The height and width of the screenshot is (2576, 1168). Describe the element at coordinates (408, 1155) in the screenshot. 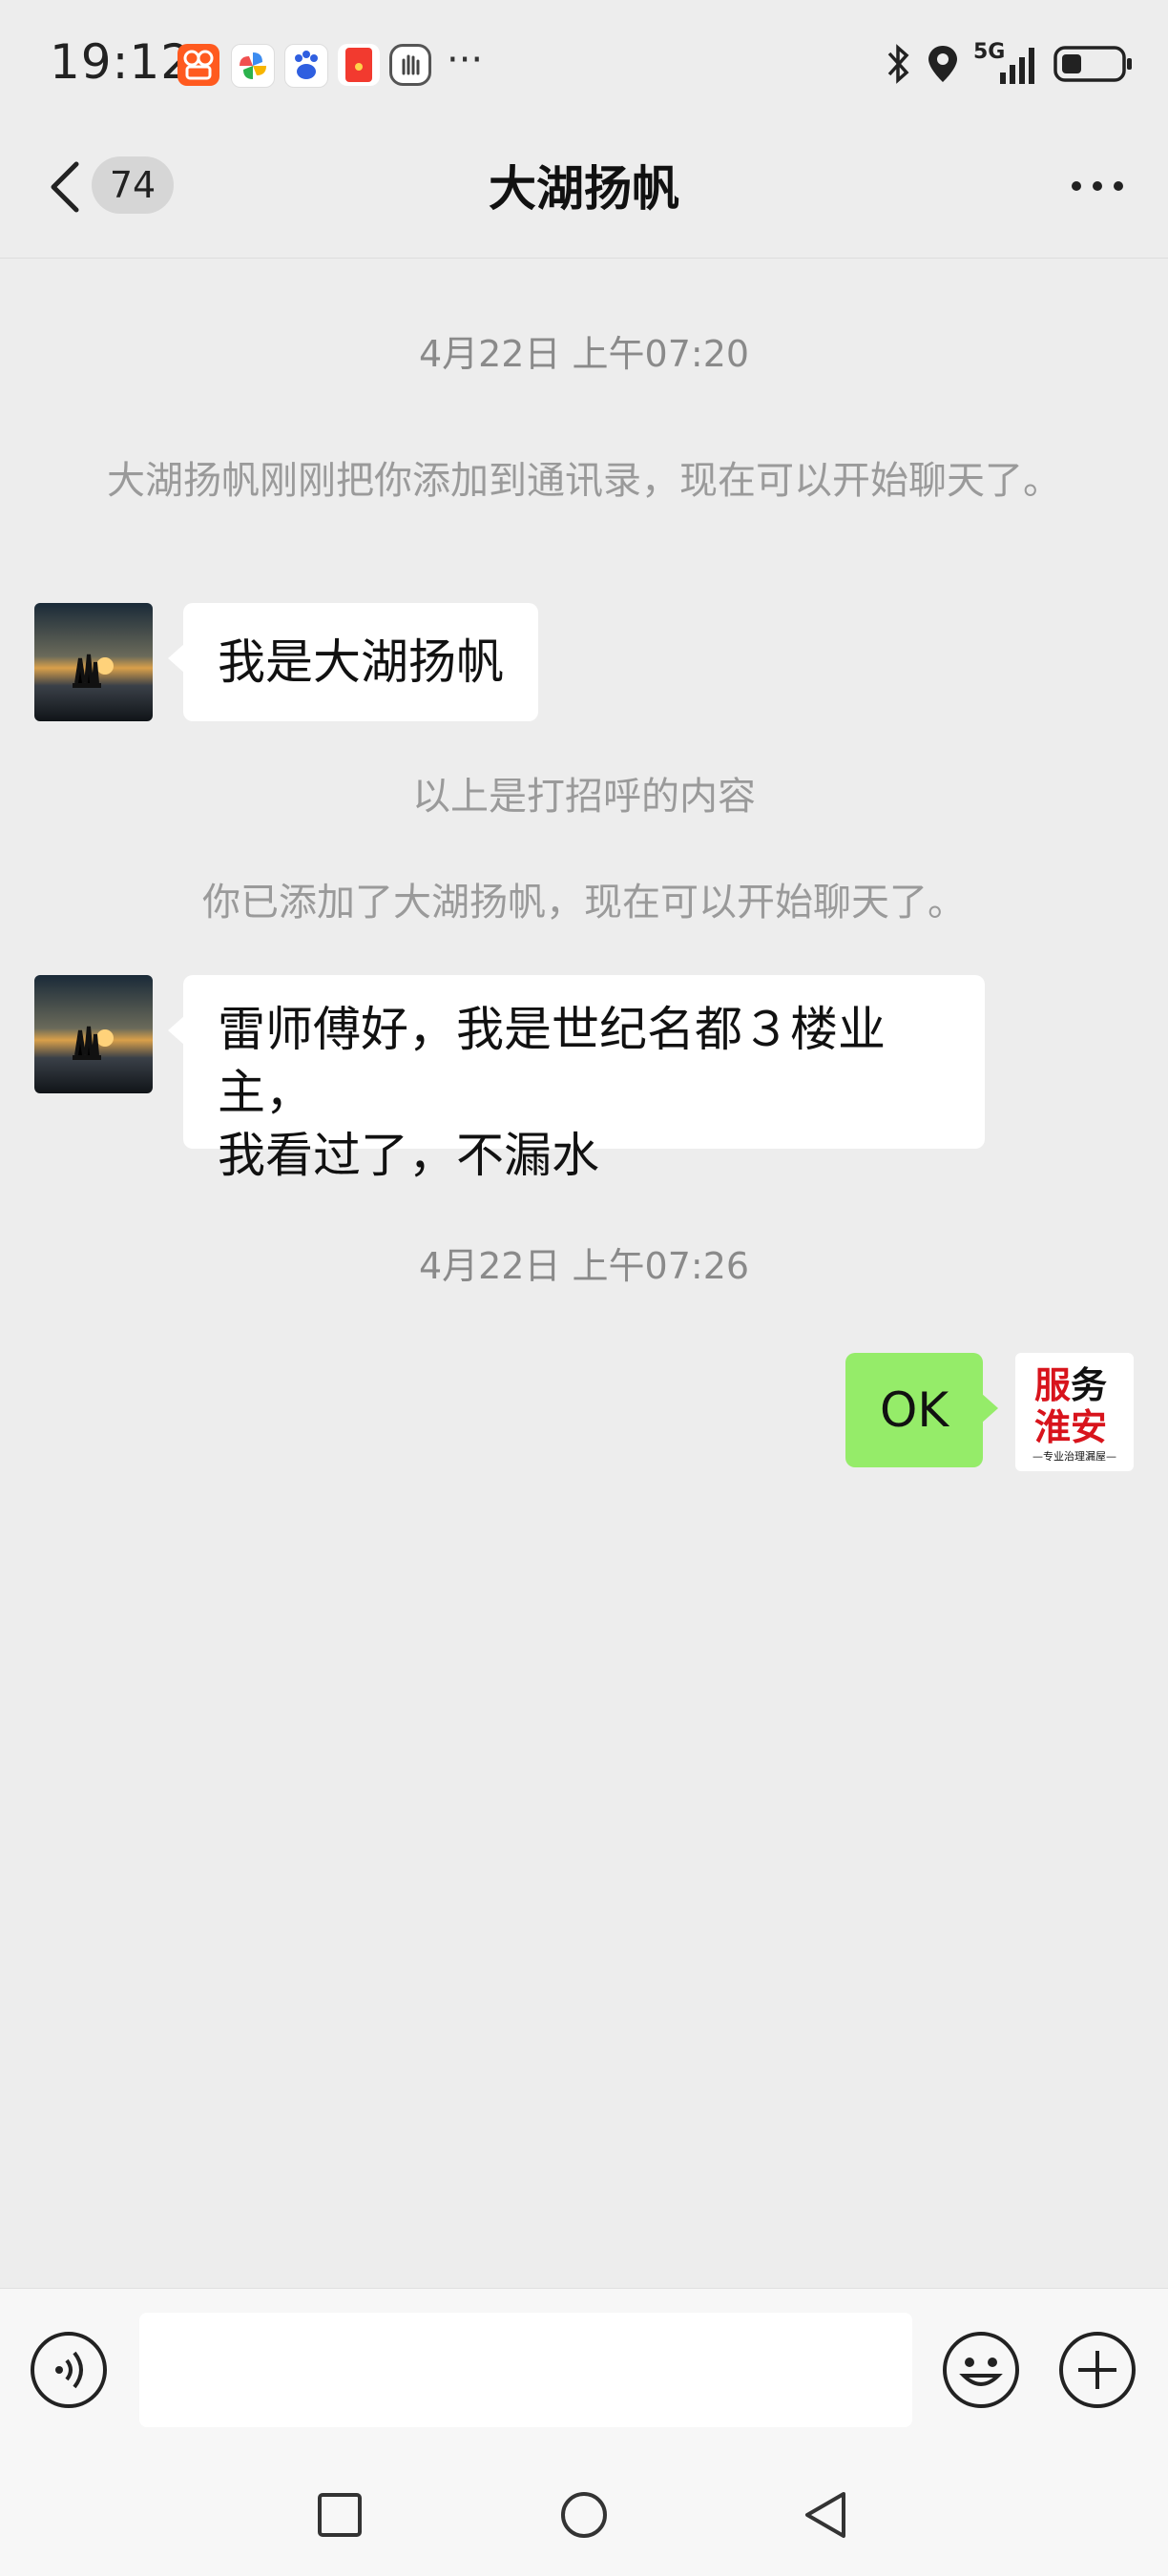

I see `message-text-line: 我看过了，不漏水` at that location.